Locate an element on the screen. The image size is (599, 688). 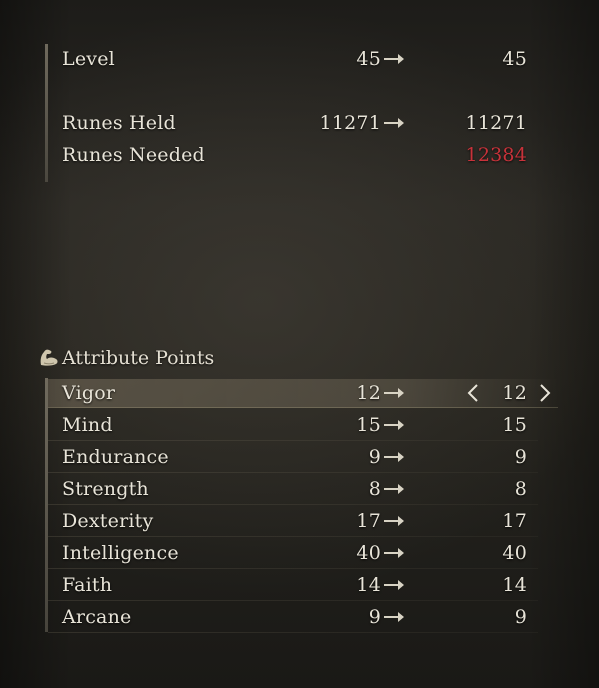
chevron-right-icon is located at coordinates (545, 393).